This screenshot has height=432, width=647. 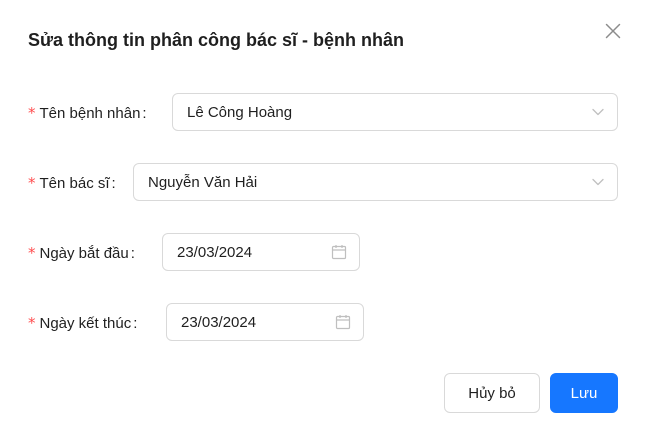 What do you see at coordinates (261, 252) in the screenshot?
I see `start-date-picker: 23/03/2024` at bounding box center [261, 252].